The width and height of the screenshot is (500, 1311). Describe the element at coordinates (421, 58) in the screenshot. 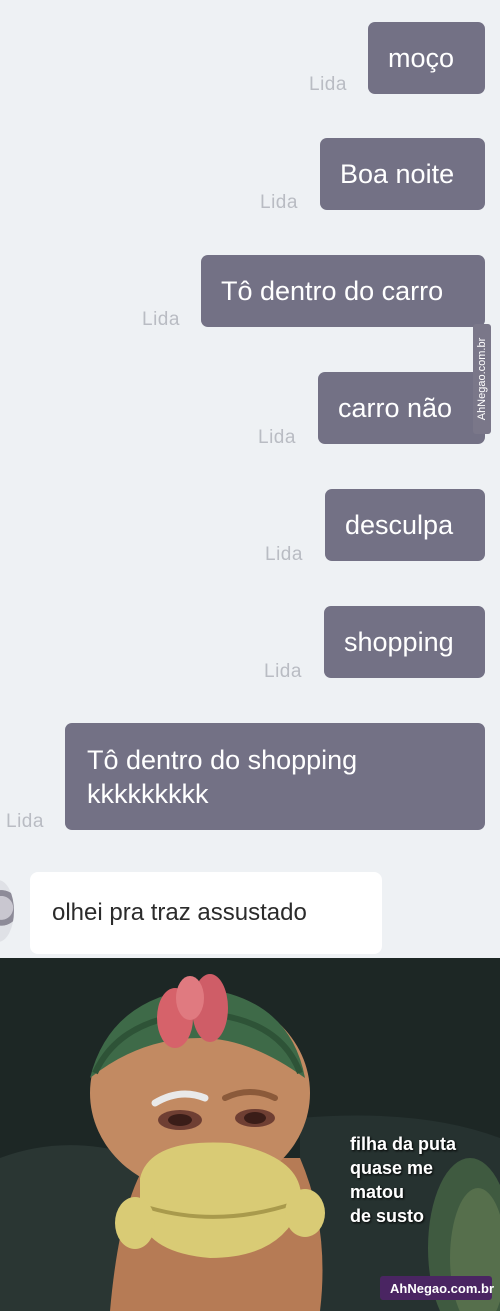

I see `message-text: moço` at that location.